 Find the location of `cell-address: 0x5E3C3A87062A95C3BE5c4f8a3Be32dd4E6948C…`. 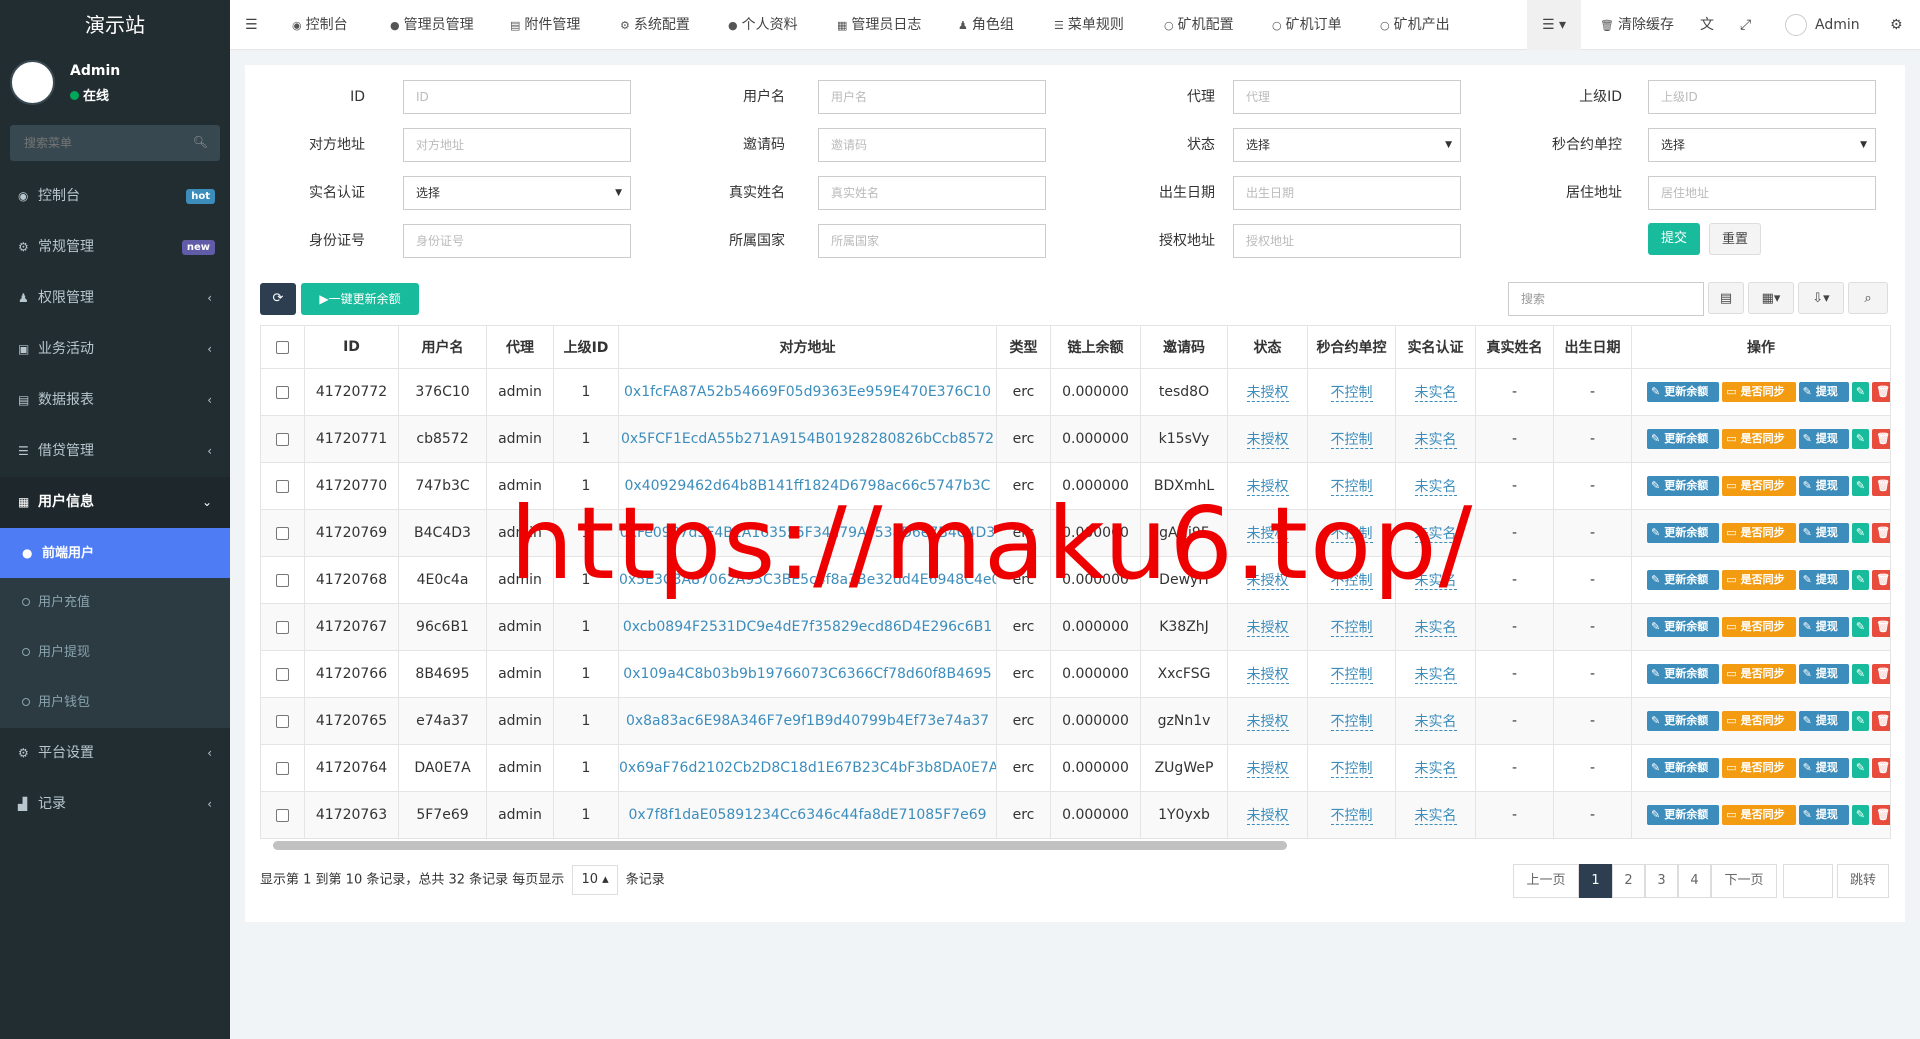

cell-address: 0x5E3C3A87062A95C3BE5c4f8a3Be32dd4E6948C… is located at coordinates (807, 580).